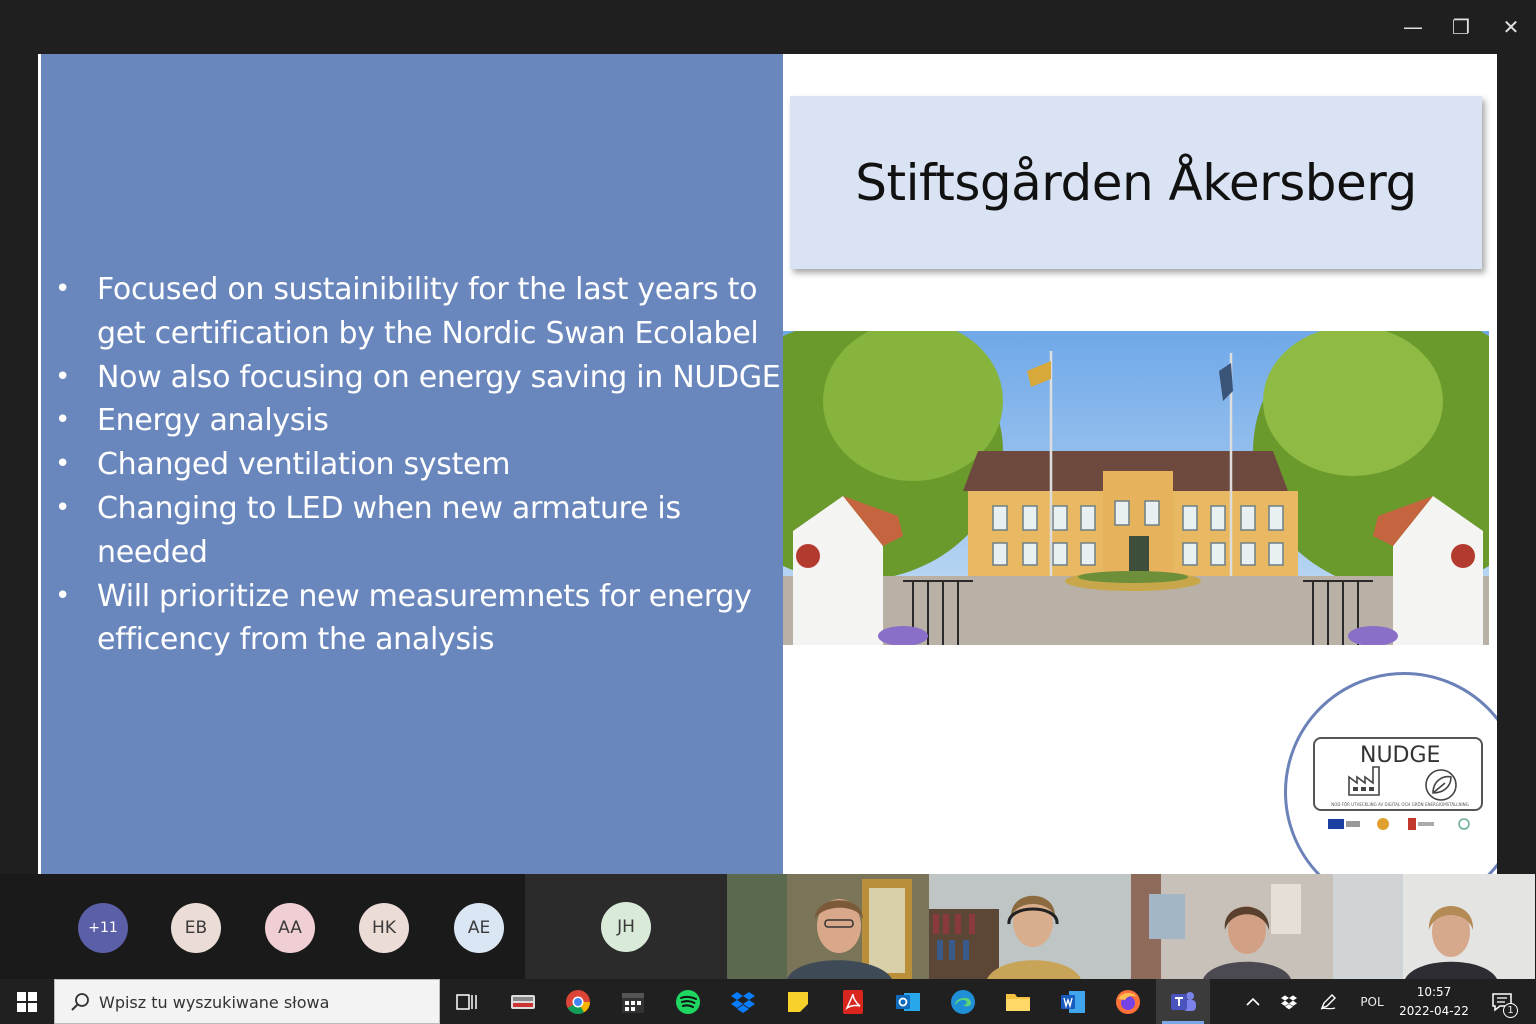 The width and height of the screenshot is (1536, 1024). I want to click on taskbar-clock: 10:57 2022-04-22, so click(1434, 1002).